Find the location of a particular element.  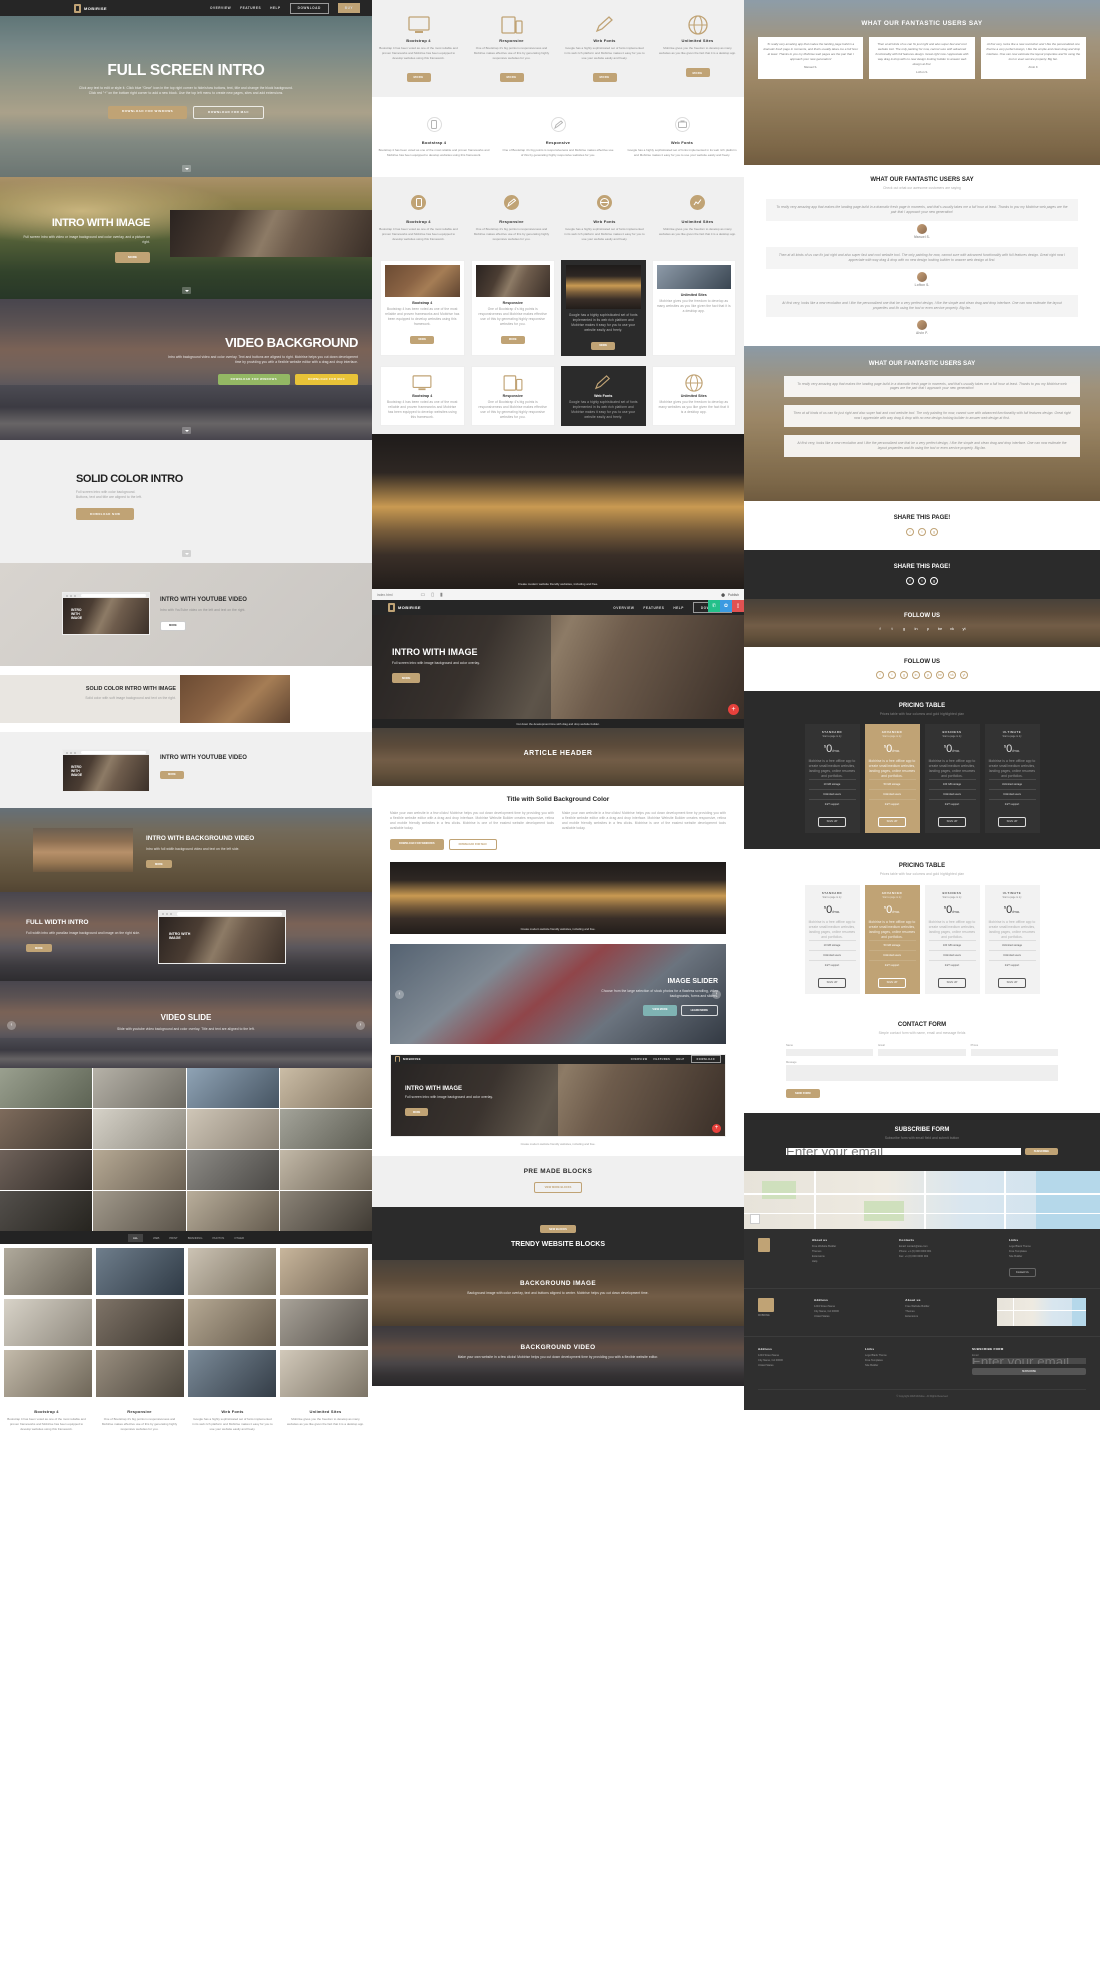

brand: MOBIRISE is located at coordinates (90, 8).